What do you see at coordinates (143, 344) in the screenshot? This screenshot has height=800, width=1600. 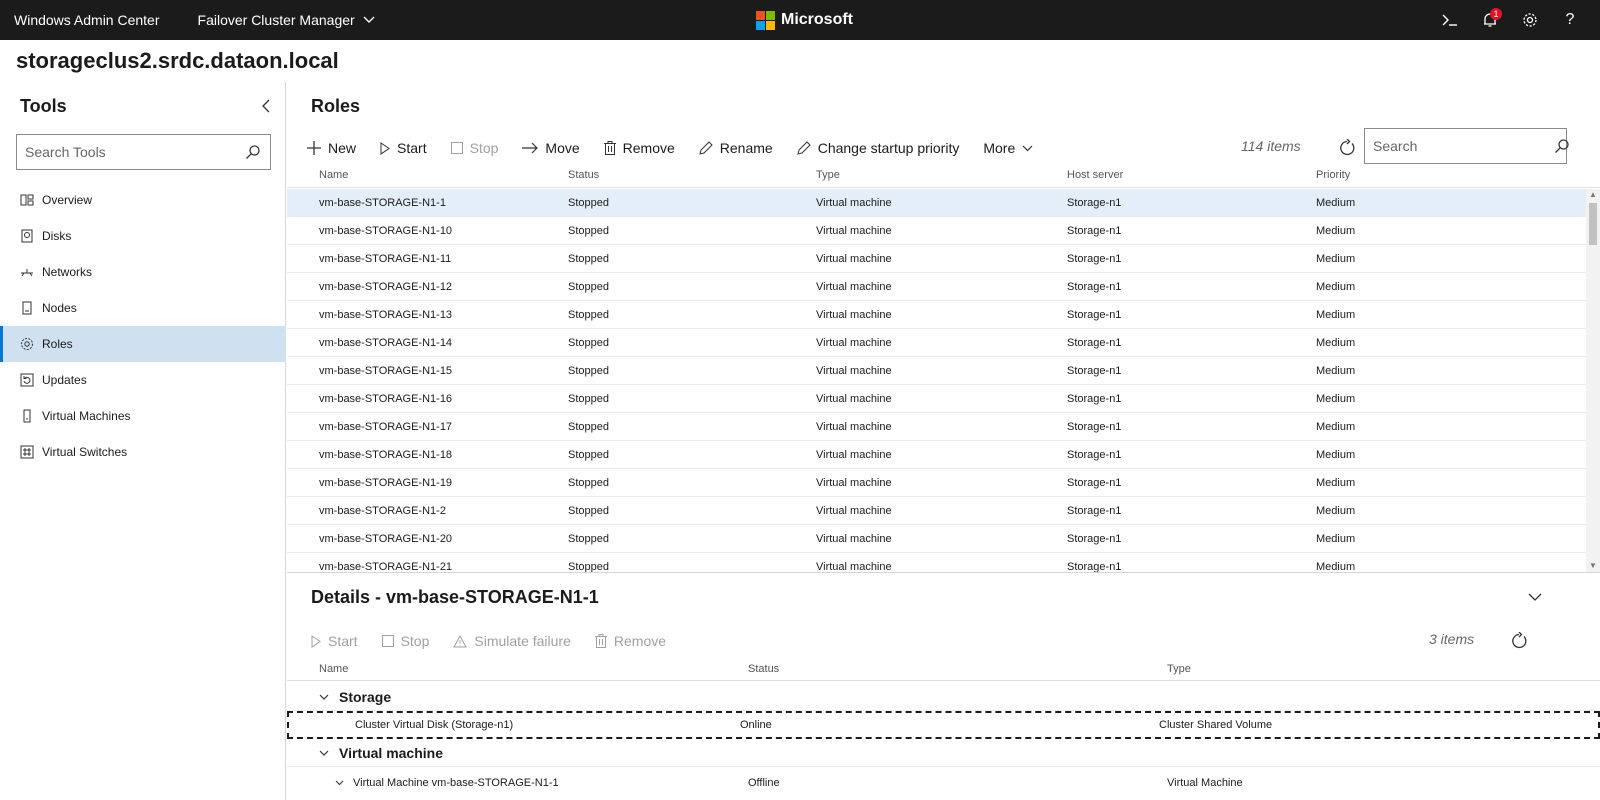 I see `sidebar-item-roles: Roles` at bounding box center [143, 344].